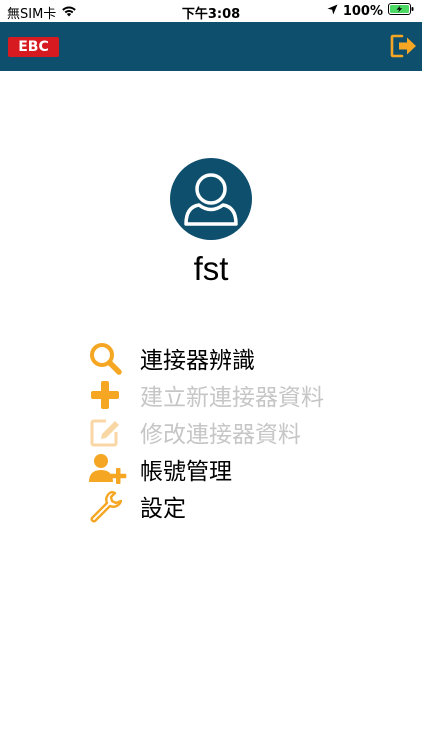  I want to click on status-right: 100%, so click(370, 11).